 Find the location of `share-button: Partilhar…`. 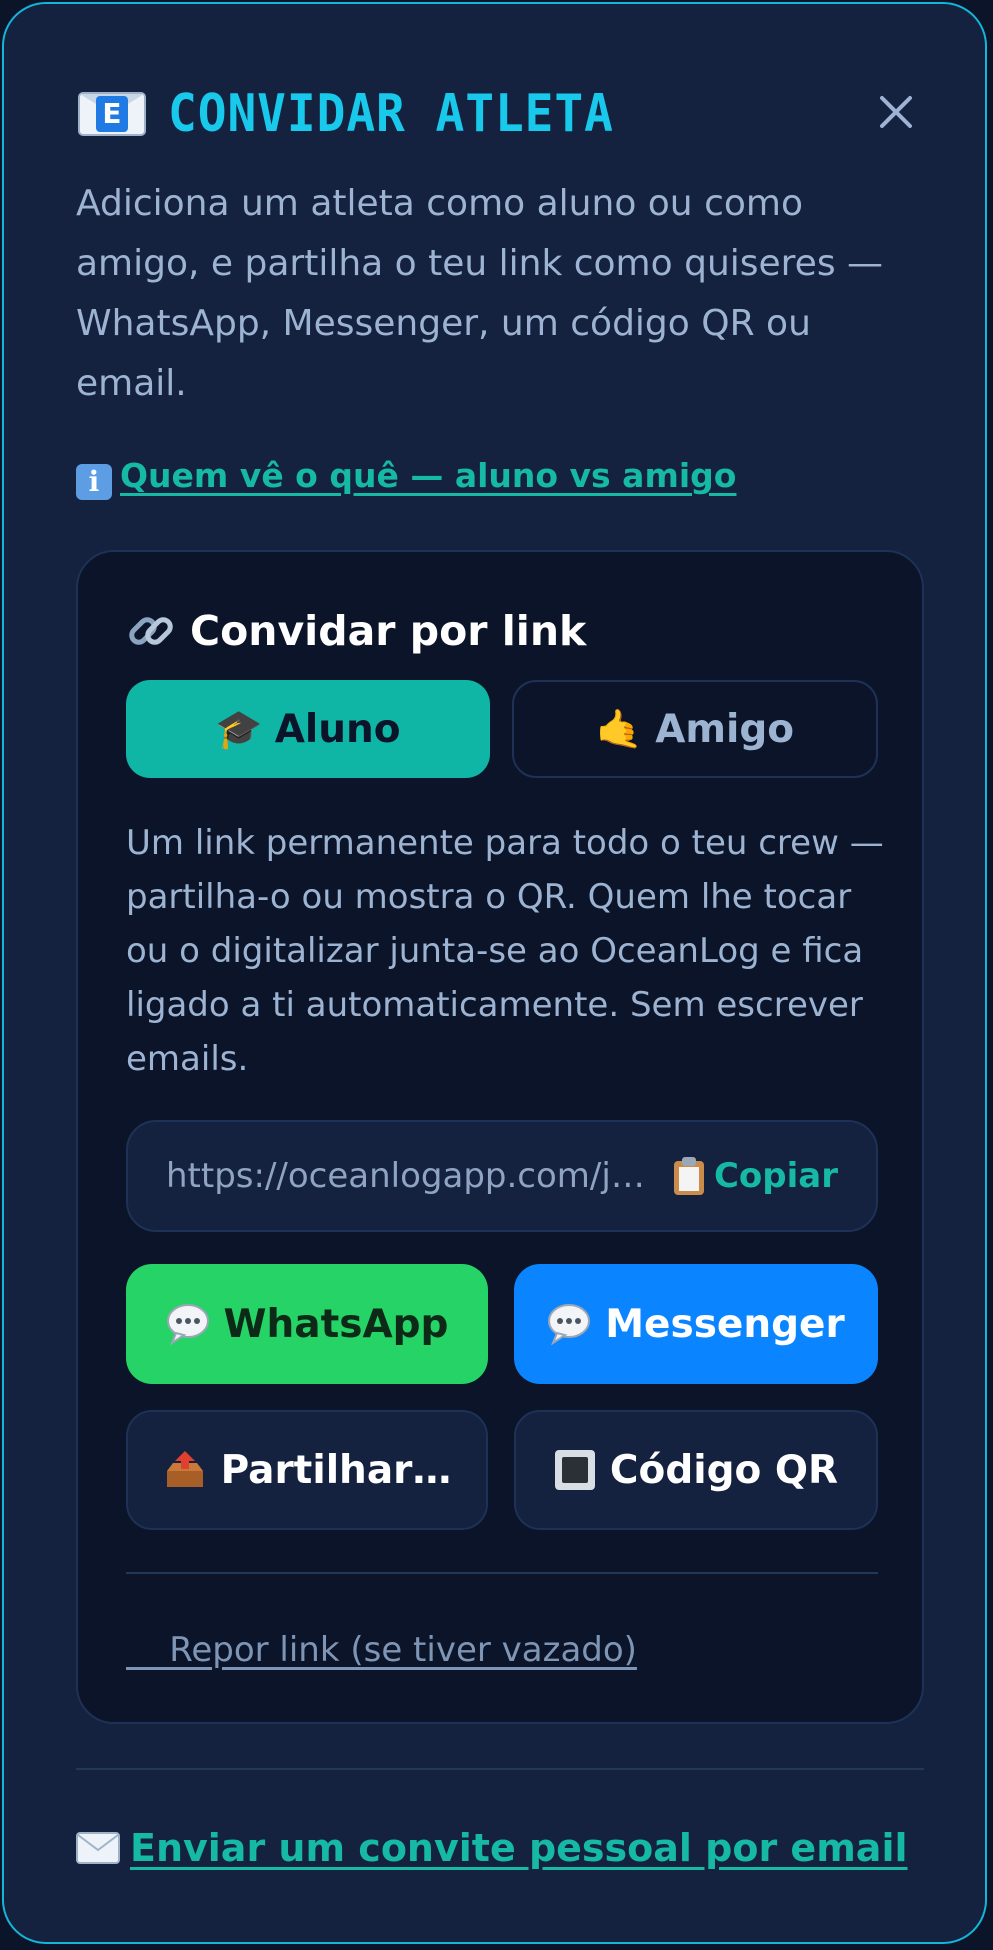

share-button: Partilhar… is located at coordinates (307, 1470).